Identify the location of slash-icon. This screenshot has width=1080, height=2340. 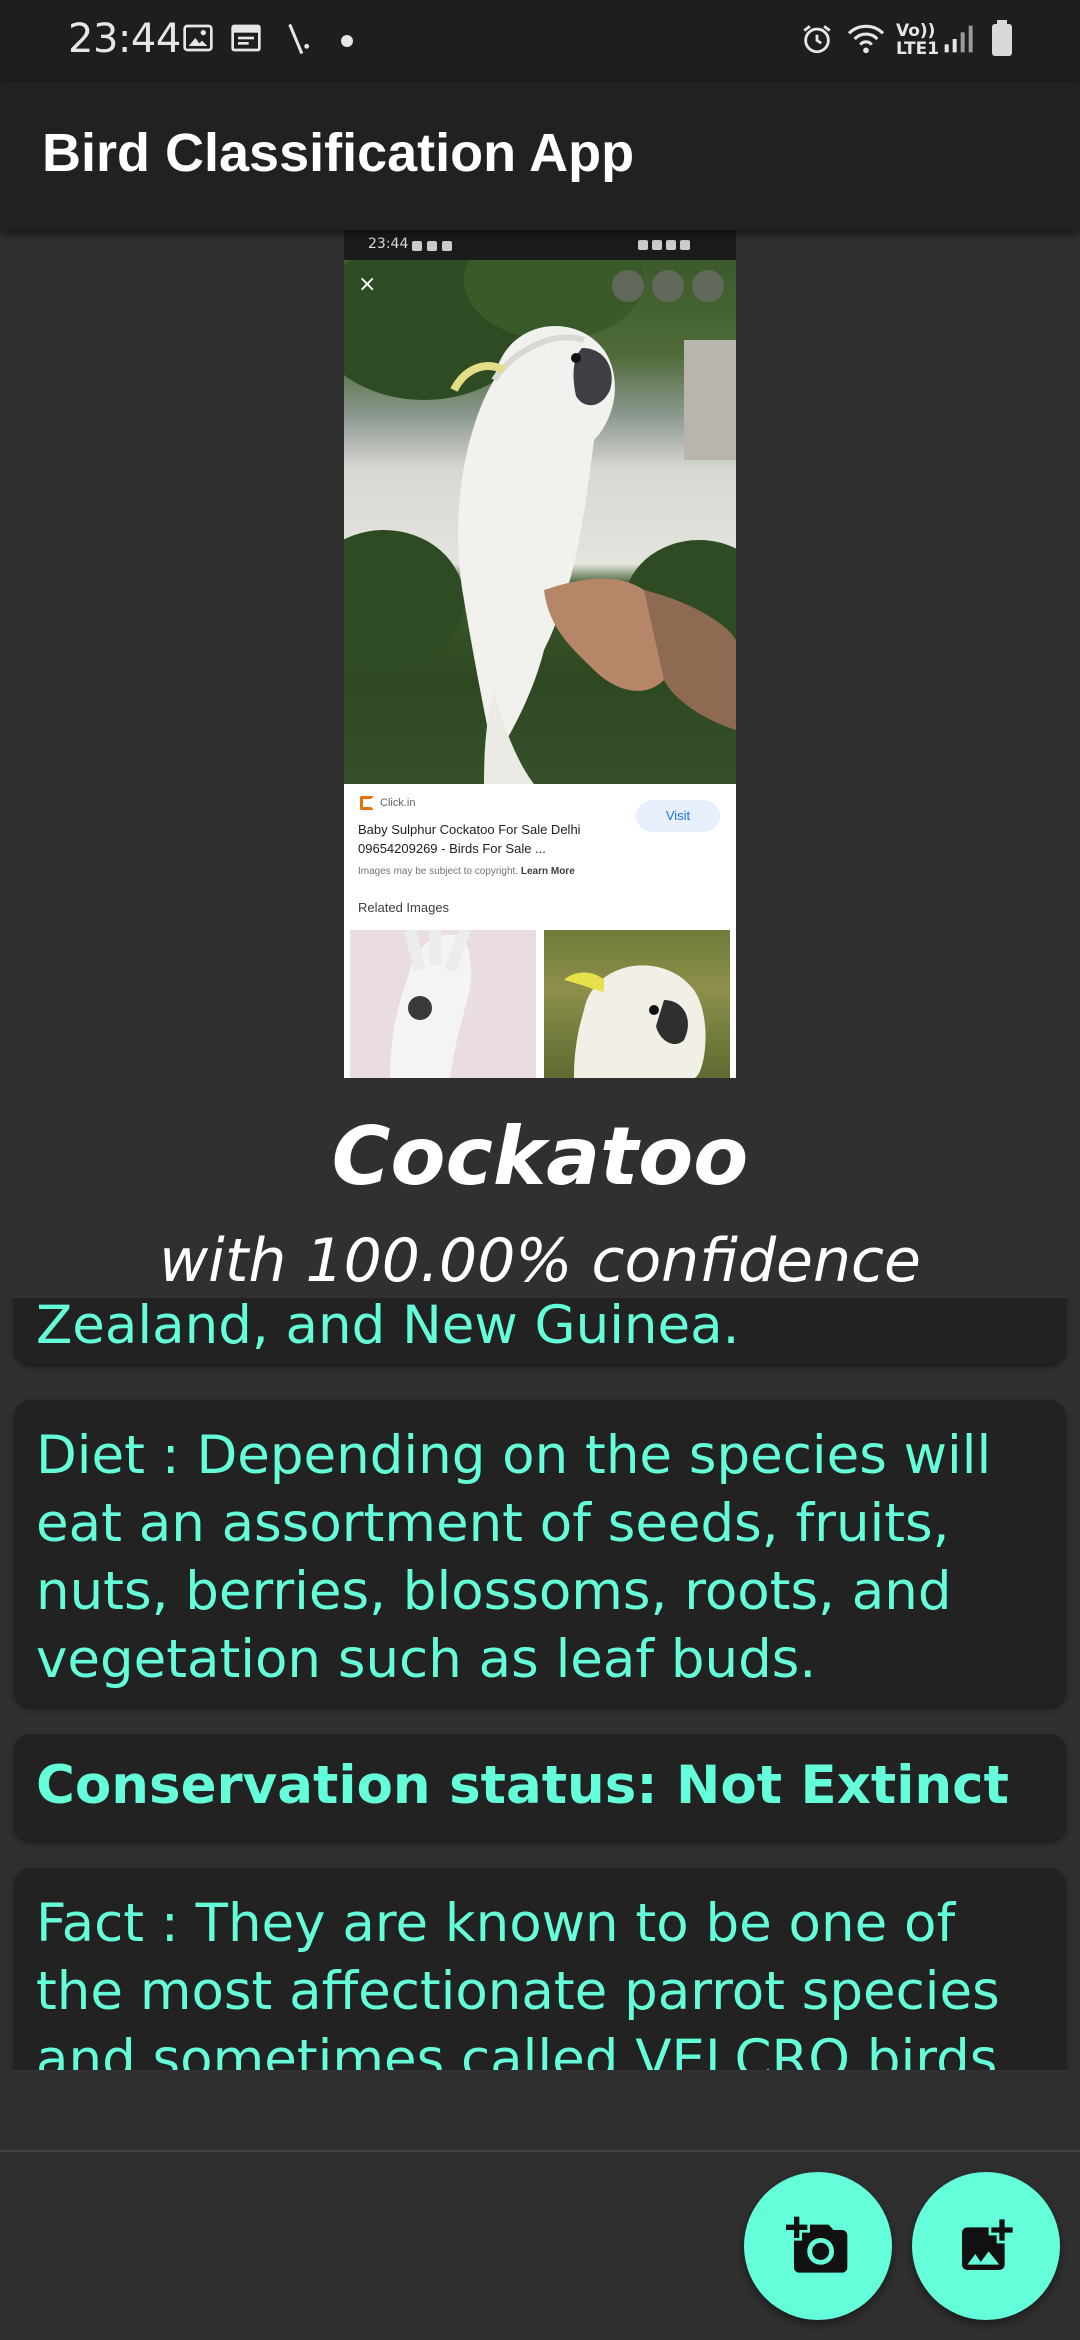
(297, 41).